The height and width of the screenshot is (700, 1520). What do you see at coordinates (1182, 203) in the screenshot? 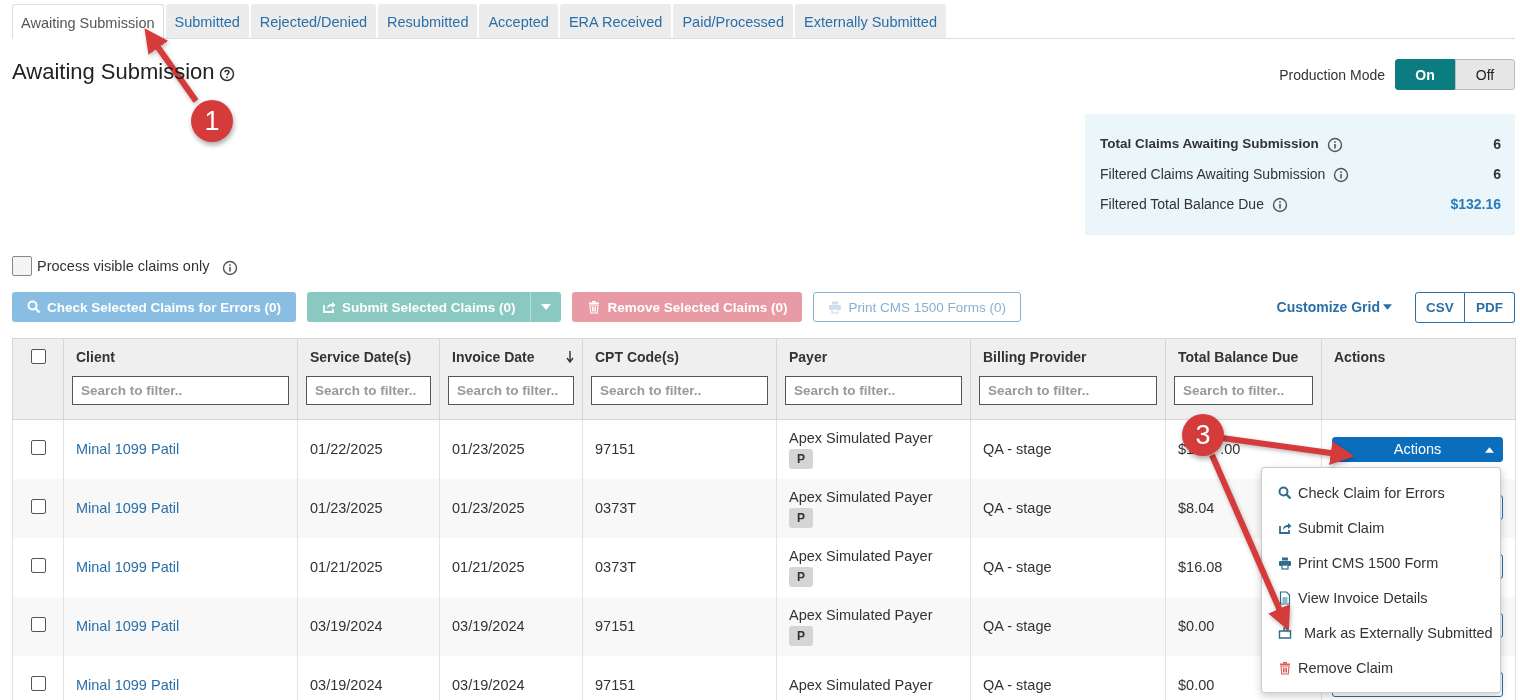
I see `summary-label: Filtered Total Balance Due` at bounding box center [1182, 203].